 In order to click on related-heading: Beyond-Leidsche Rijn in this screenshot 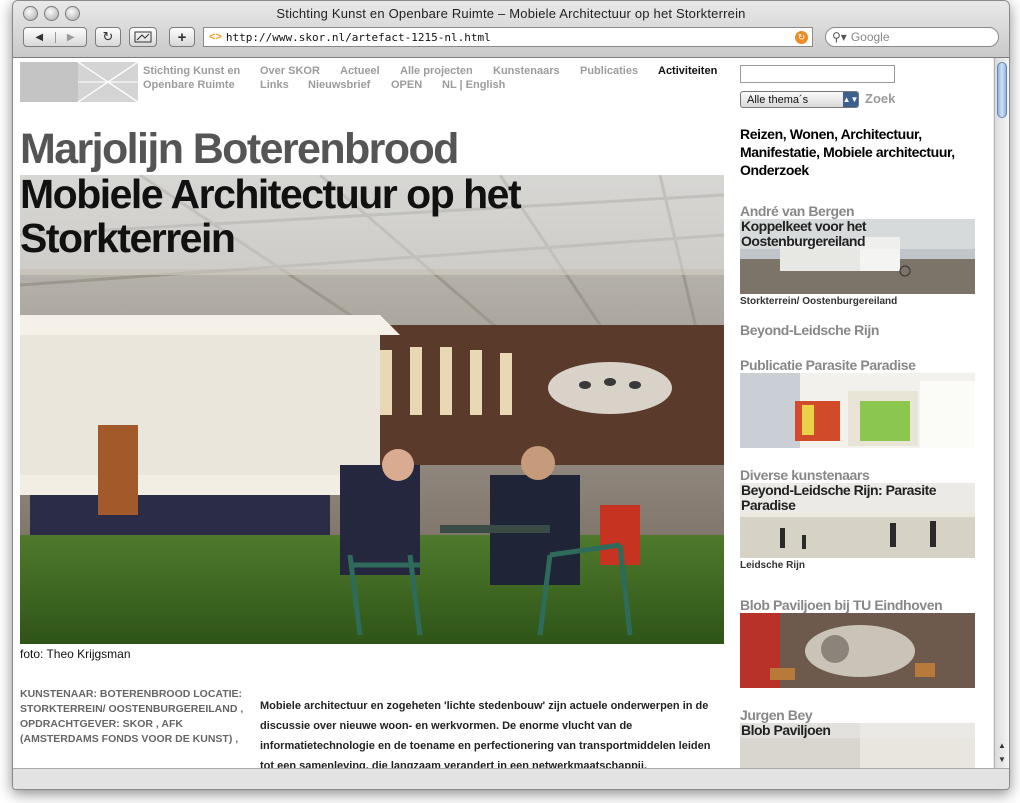, I will do `click(858, 330)`.